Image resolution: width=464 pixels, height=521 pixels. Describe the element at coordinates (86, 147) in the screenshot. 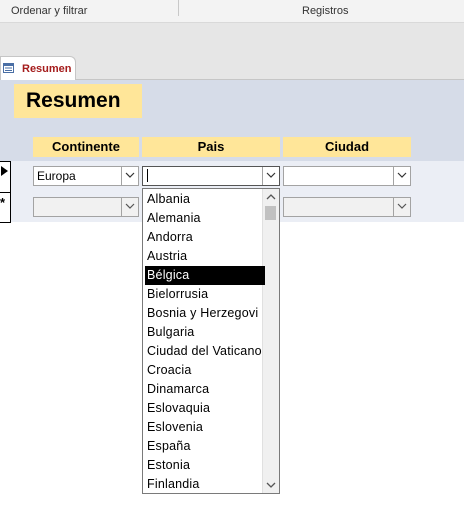

I see `column-header-continente: Continente` at that location.